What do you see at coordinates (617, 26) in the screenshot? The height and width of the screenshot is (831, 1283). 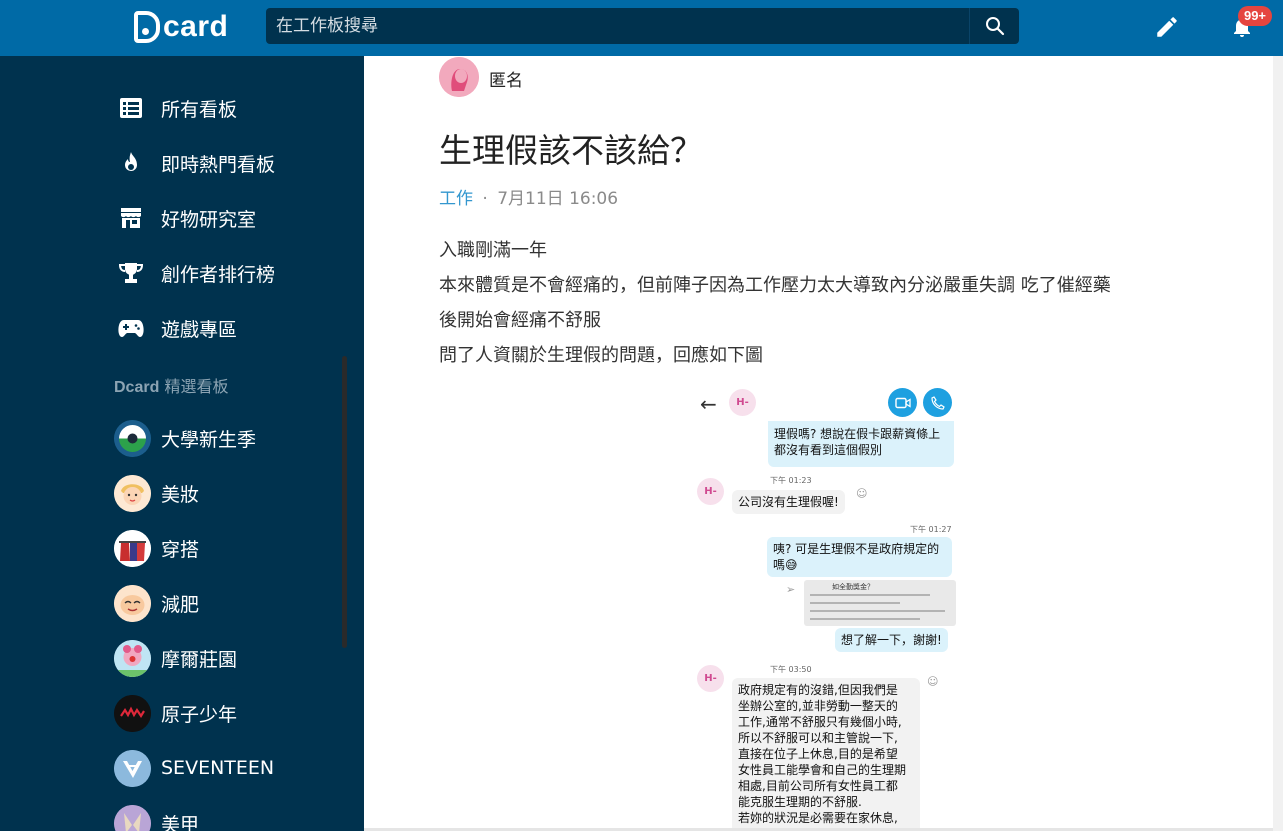 I see `search-input` at bounding box center [617, 26].